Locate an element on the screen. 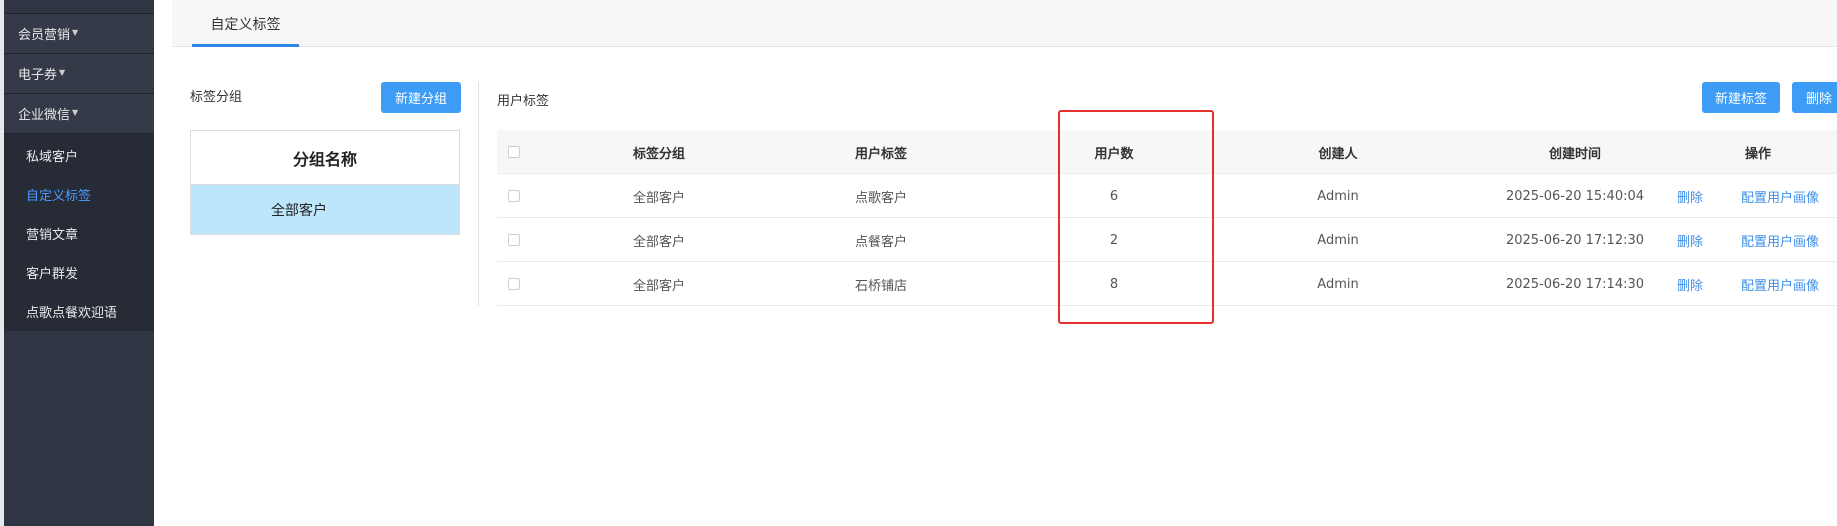 The height and width of the screenshot is (526, 1837). col-header-ops: 操作 is located at coordinates (1757, 154).